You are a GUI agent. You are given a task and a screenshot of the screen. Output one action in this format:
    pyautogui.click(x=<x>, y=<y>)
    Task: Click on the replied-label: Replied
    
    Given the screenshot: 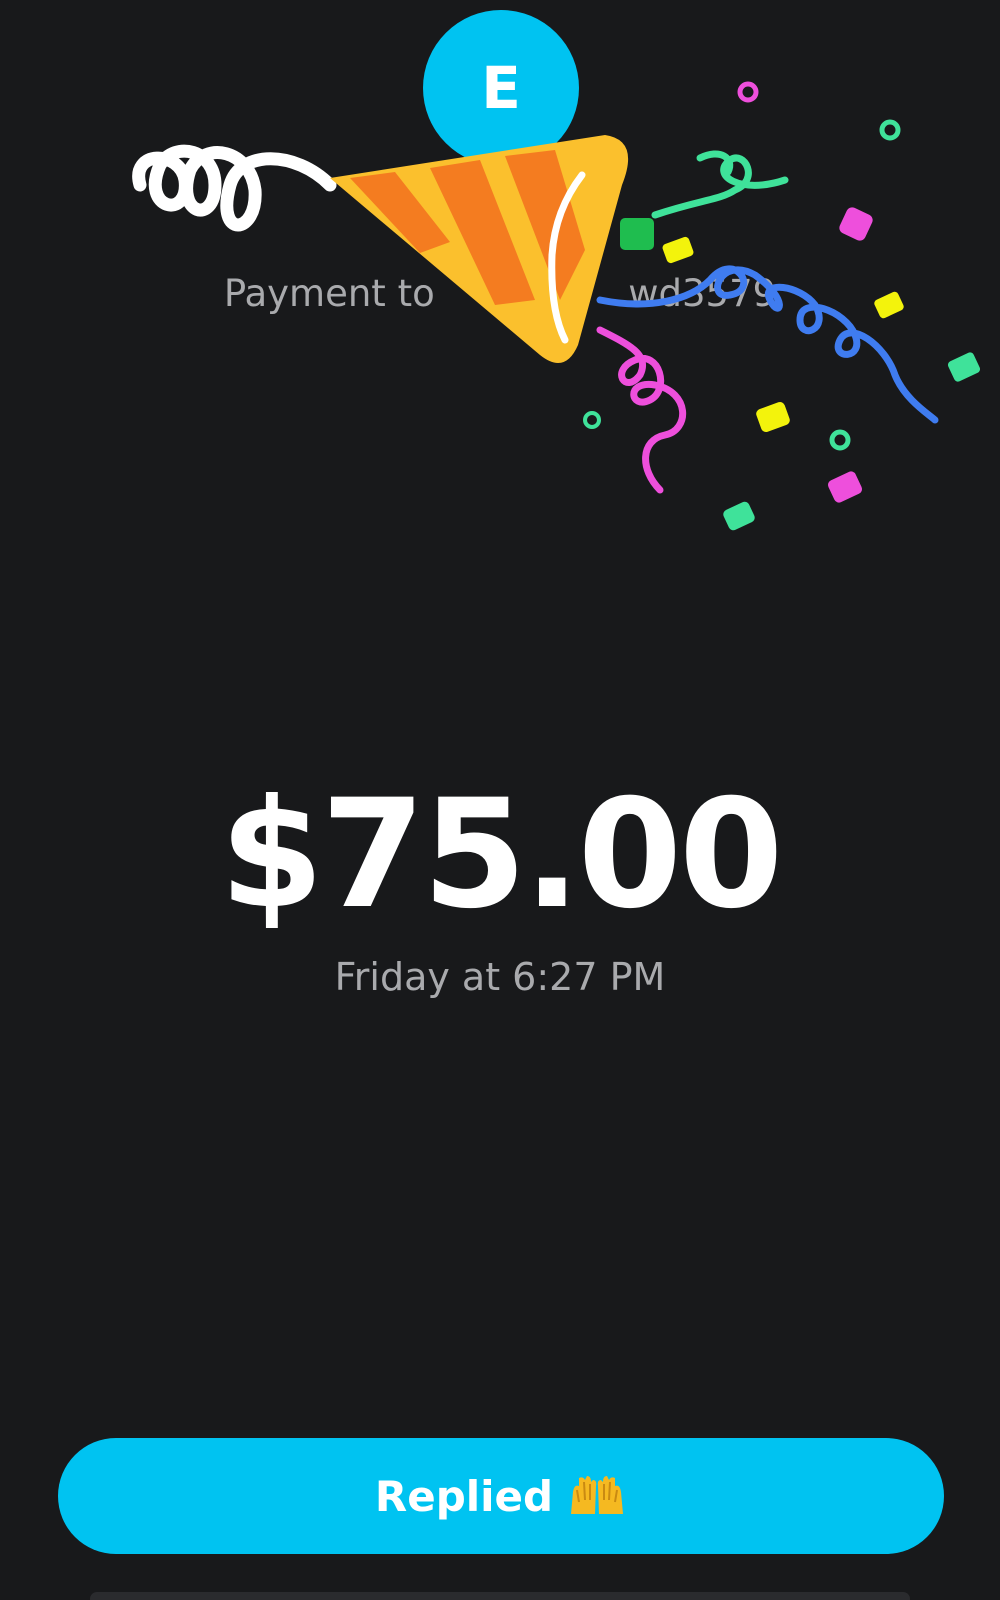 What is the action you would take?
    pyautogui.click(x=464, y=1496)
    